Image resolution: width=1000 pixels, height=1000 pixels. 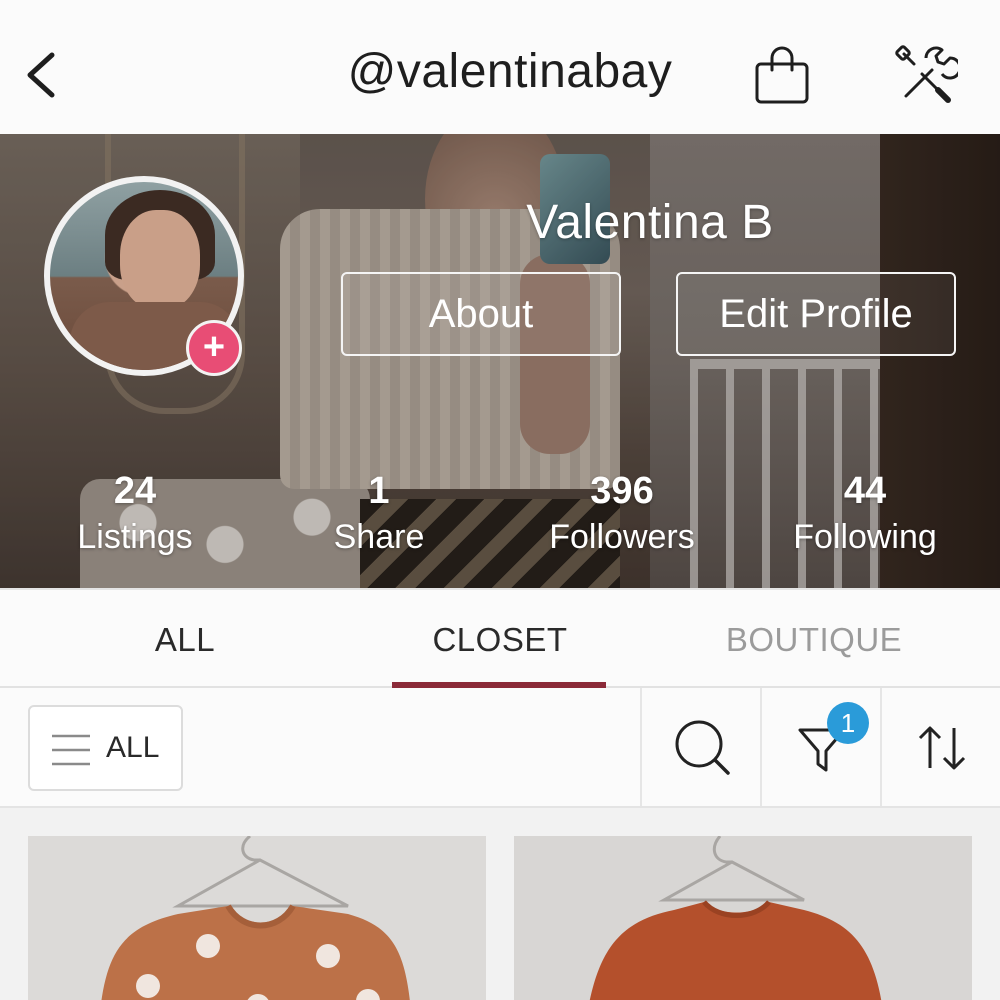 What do you see at coordinates (135, 513) in the screenshot?
I see `stat-listings: 24 Listings` at bounding box center [135, 513].